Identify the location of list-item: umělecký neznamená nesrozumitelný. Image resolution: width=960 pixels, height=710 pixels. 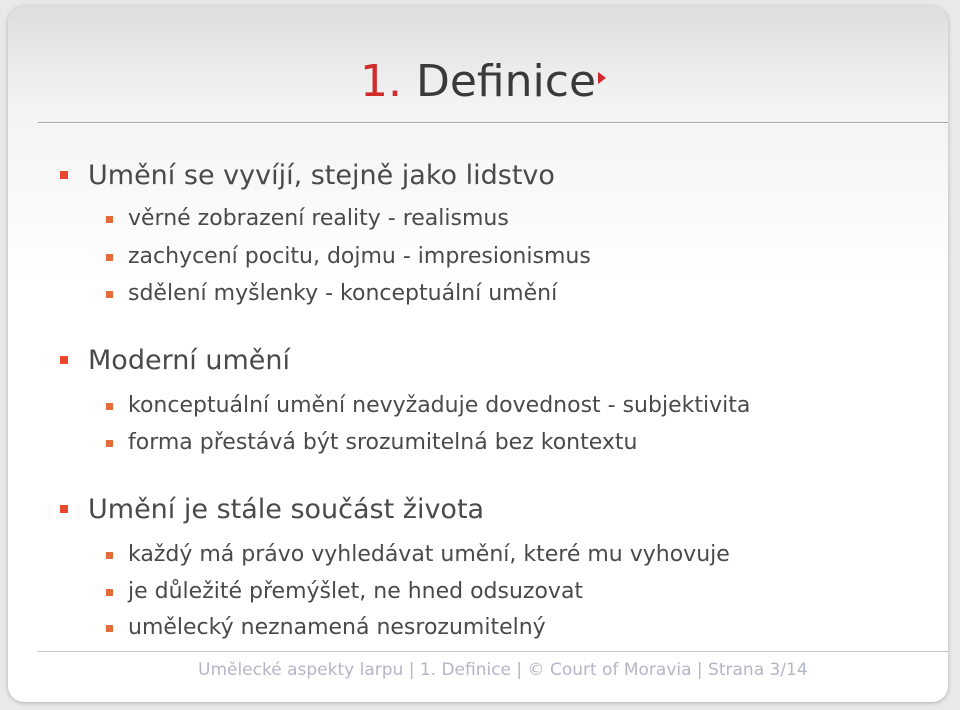
(337, 627).